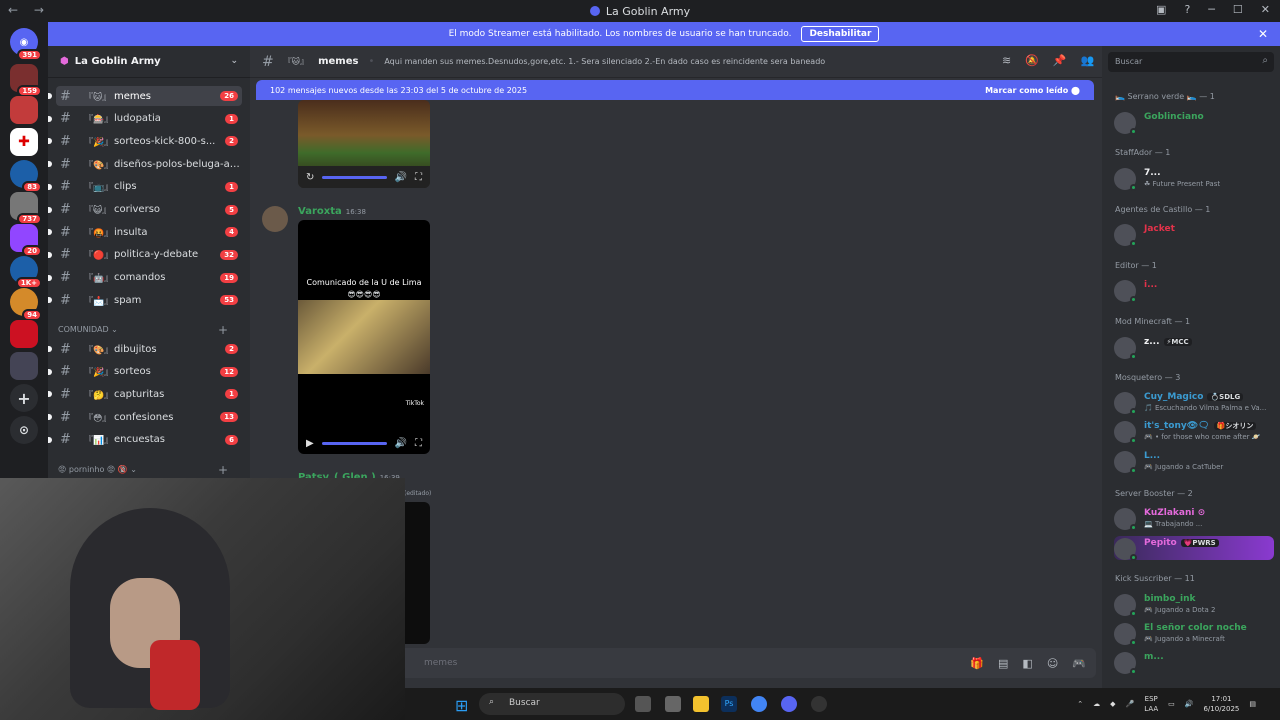 The height and width of the screenshot is (720, 1280). Describe the element at coordinates (1079, 663) in the screenshot. I see `apps-icon: 🎮` at that location.